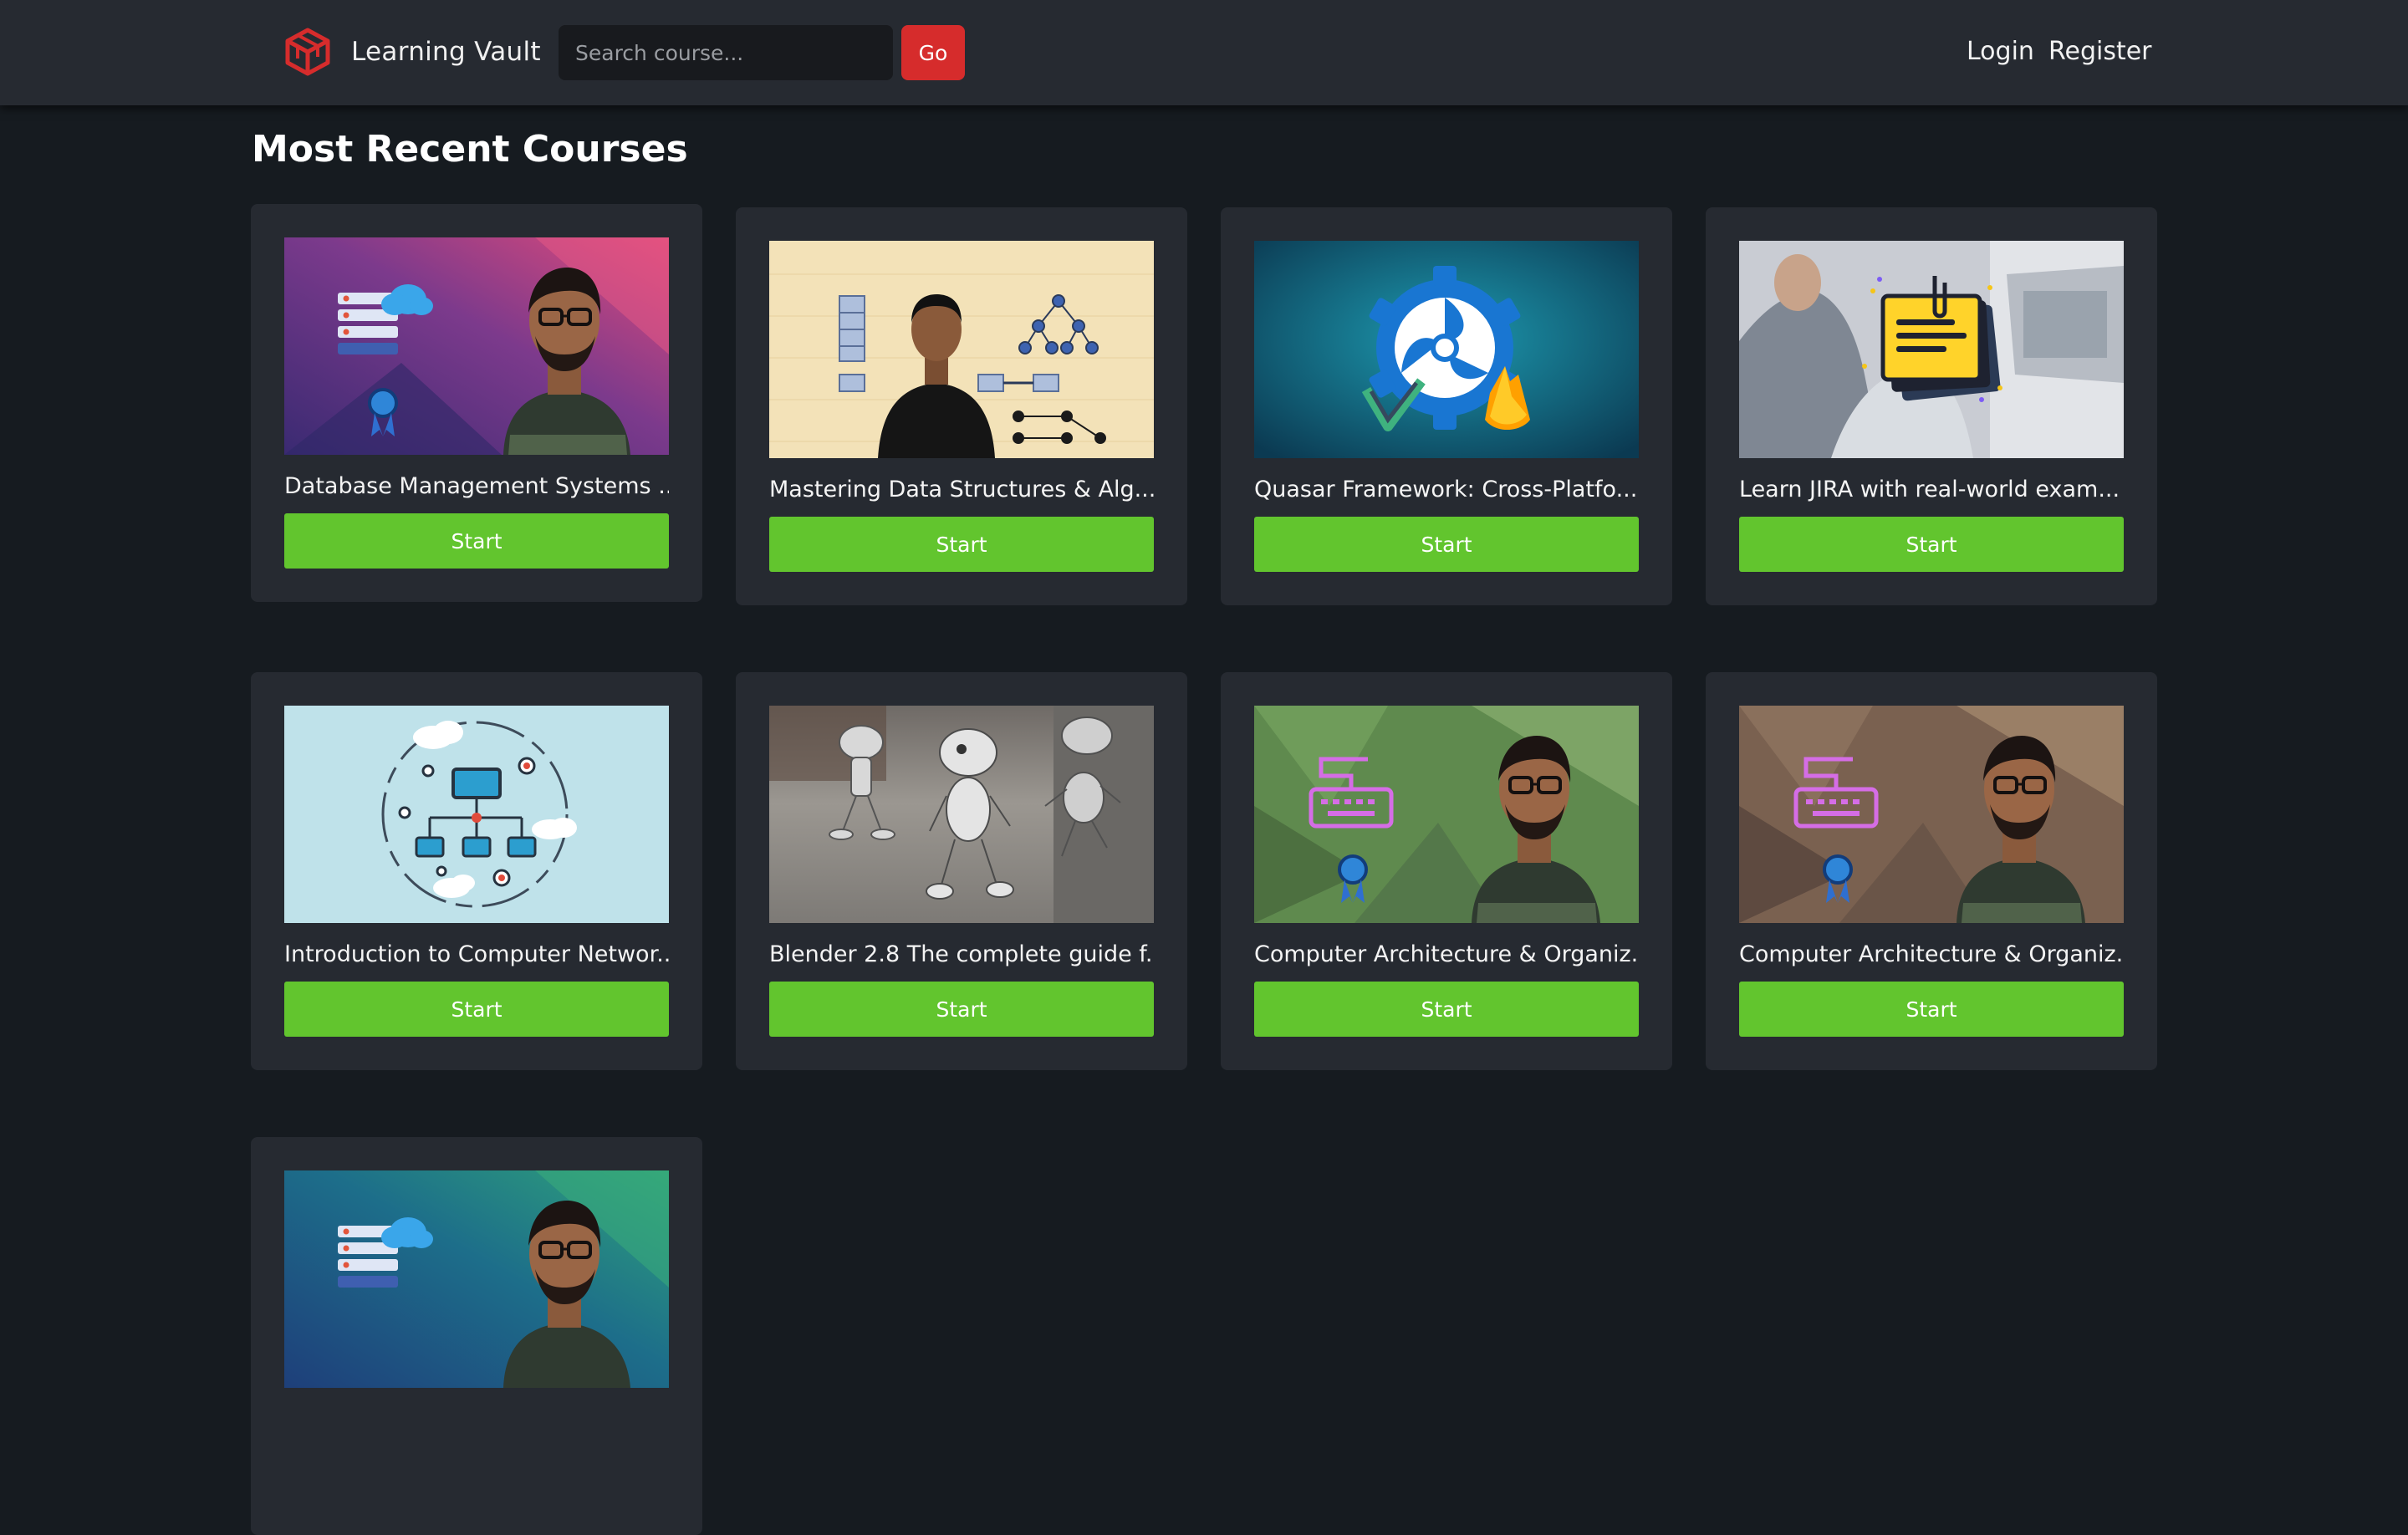 The height and width of the screenshot is (1535, 2408). I want to click on instructor-database-teal-thumbnail, so click(477, 1279).